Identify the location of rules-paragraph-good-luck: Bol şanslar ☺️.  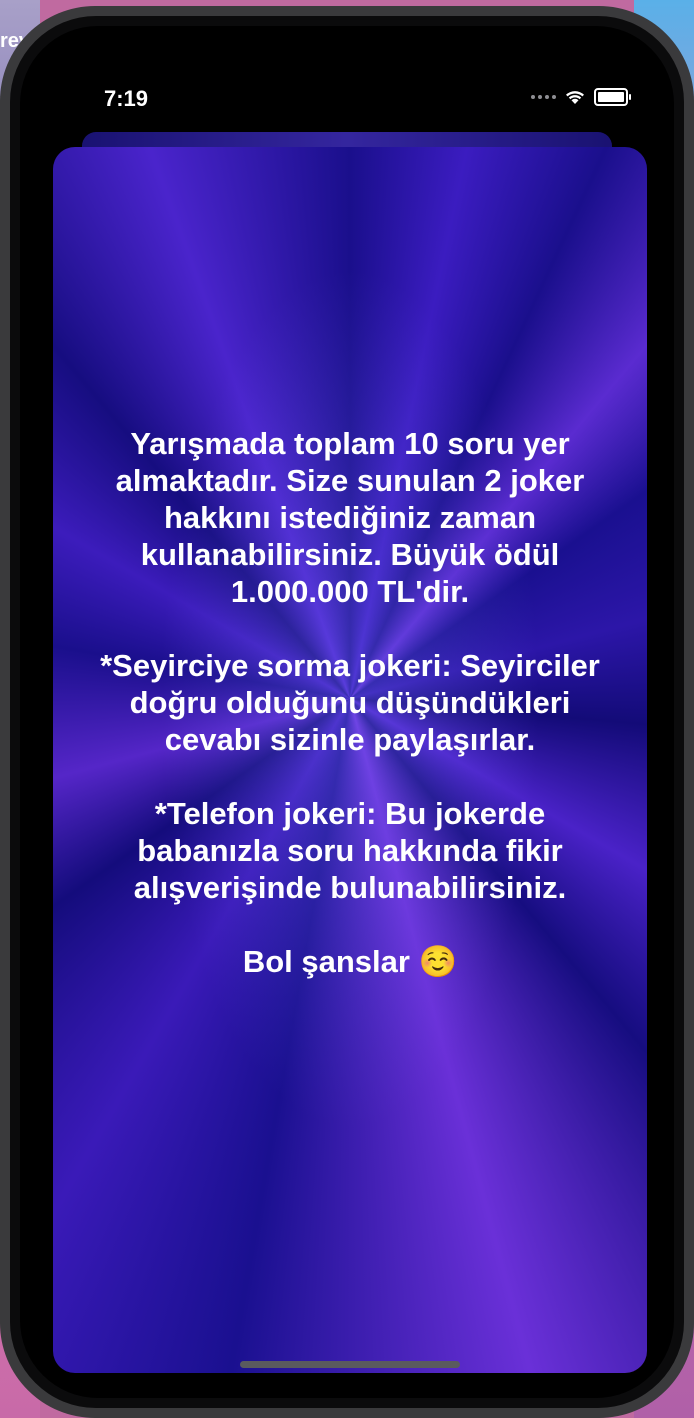
(350, 961).